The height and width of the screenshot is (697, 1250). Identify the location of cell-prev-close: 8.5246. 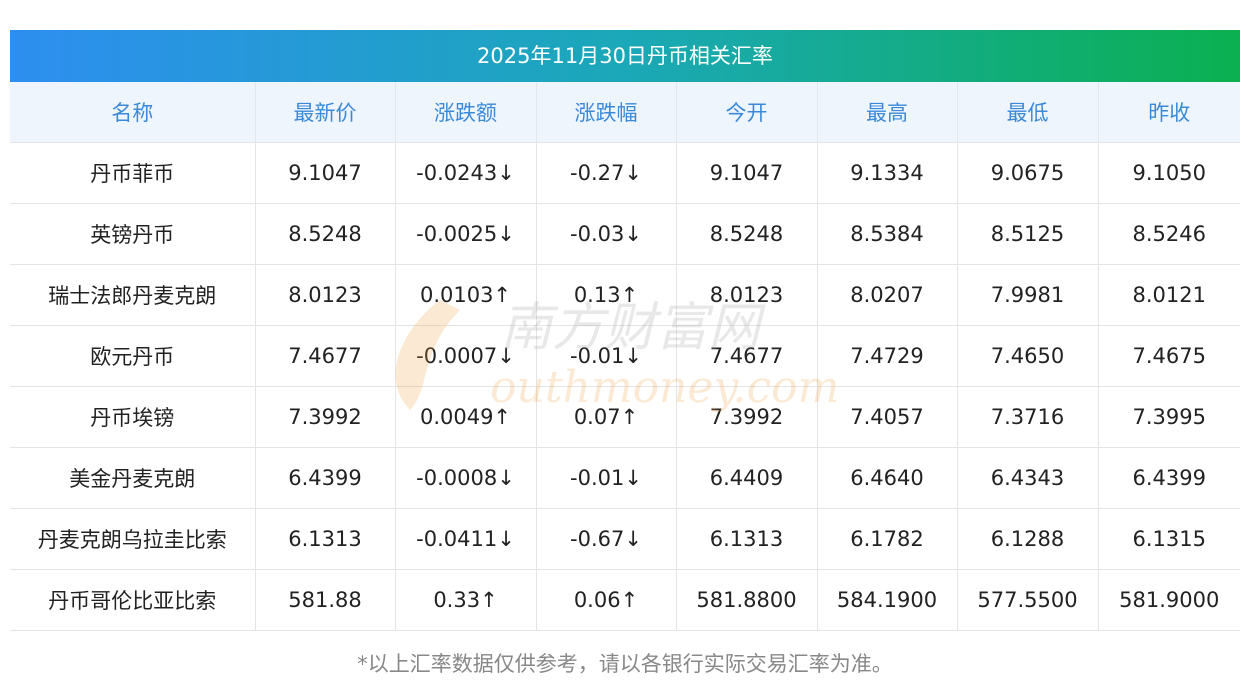
(1169, 234).